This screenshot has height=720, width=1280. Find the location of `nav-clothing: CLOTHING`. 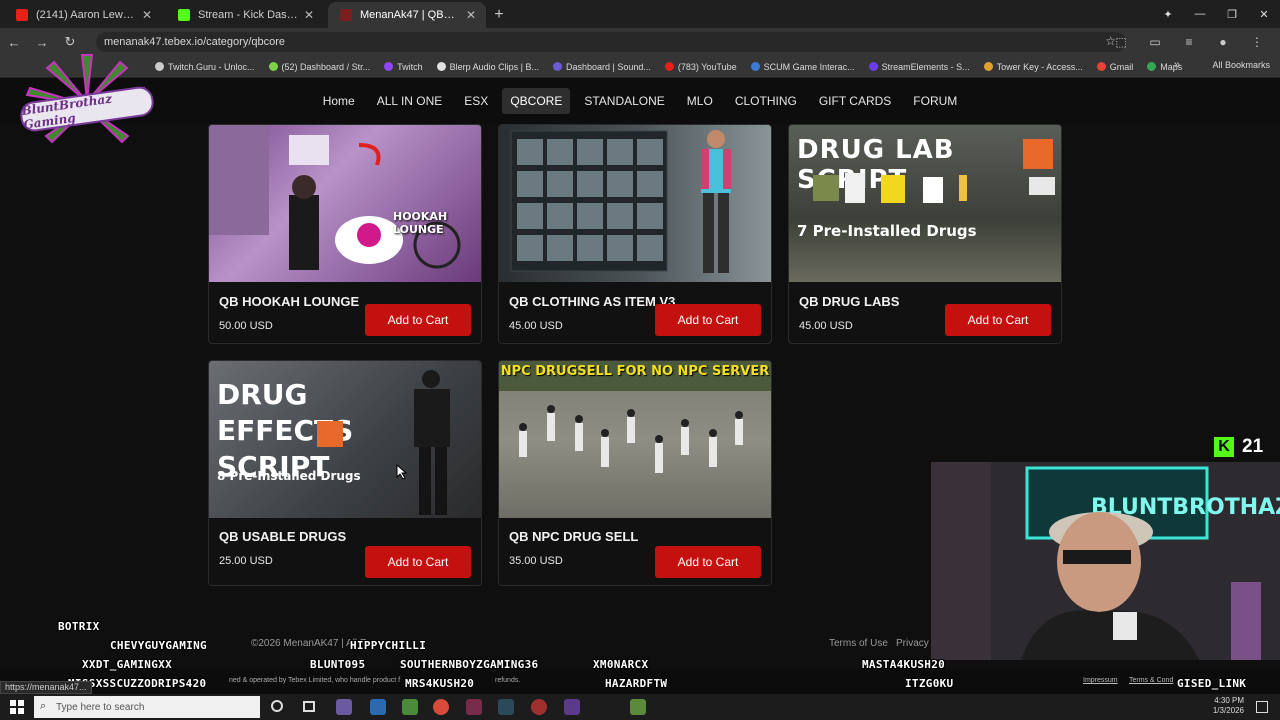

nav-clothing: CLOTHING is located at coordinates (766, 101).